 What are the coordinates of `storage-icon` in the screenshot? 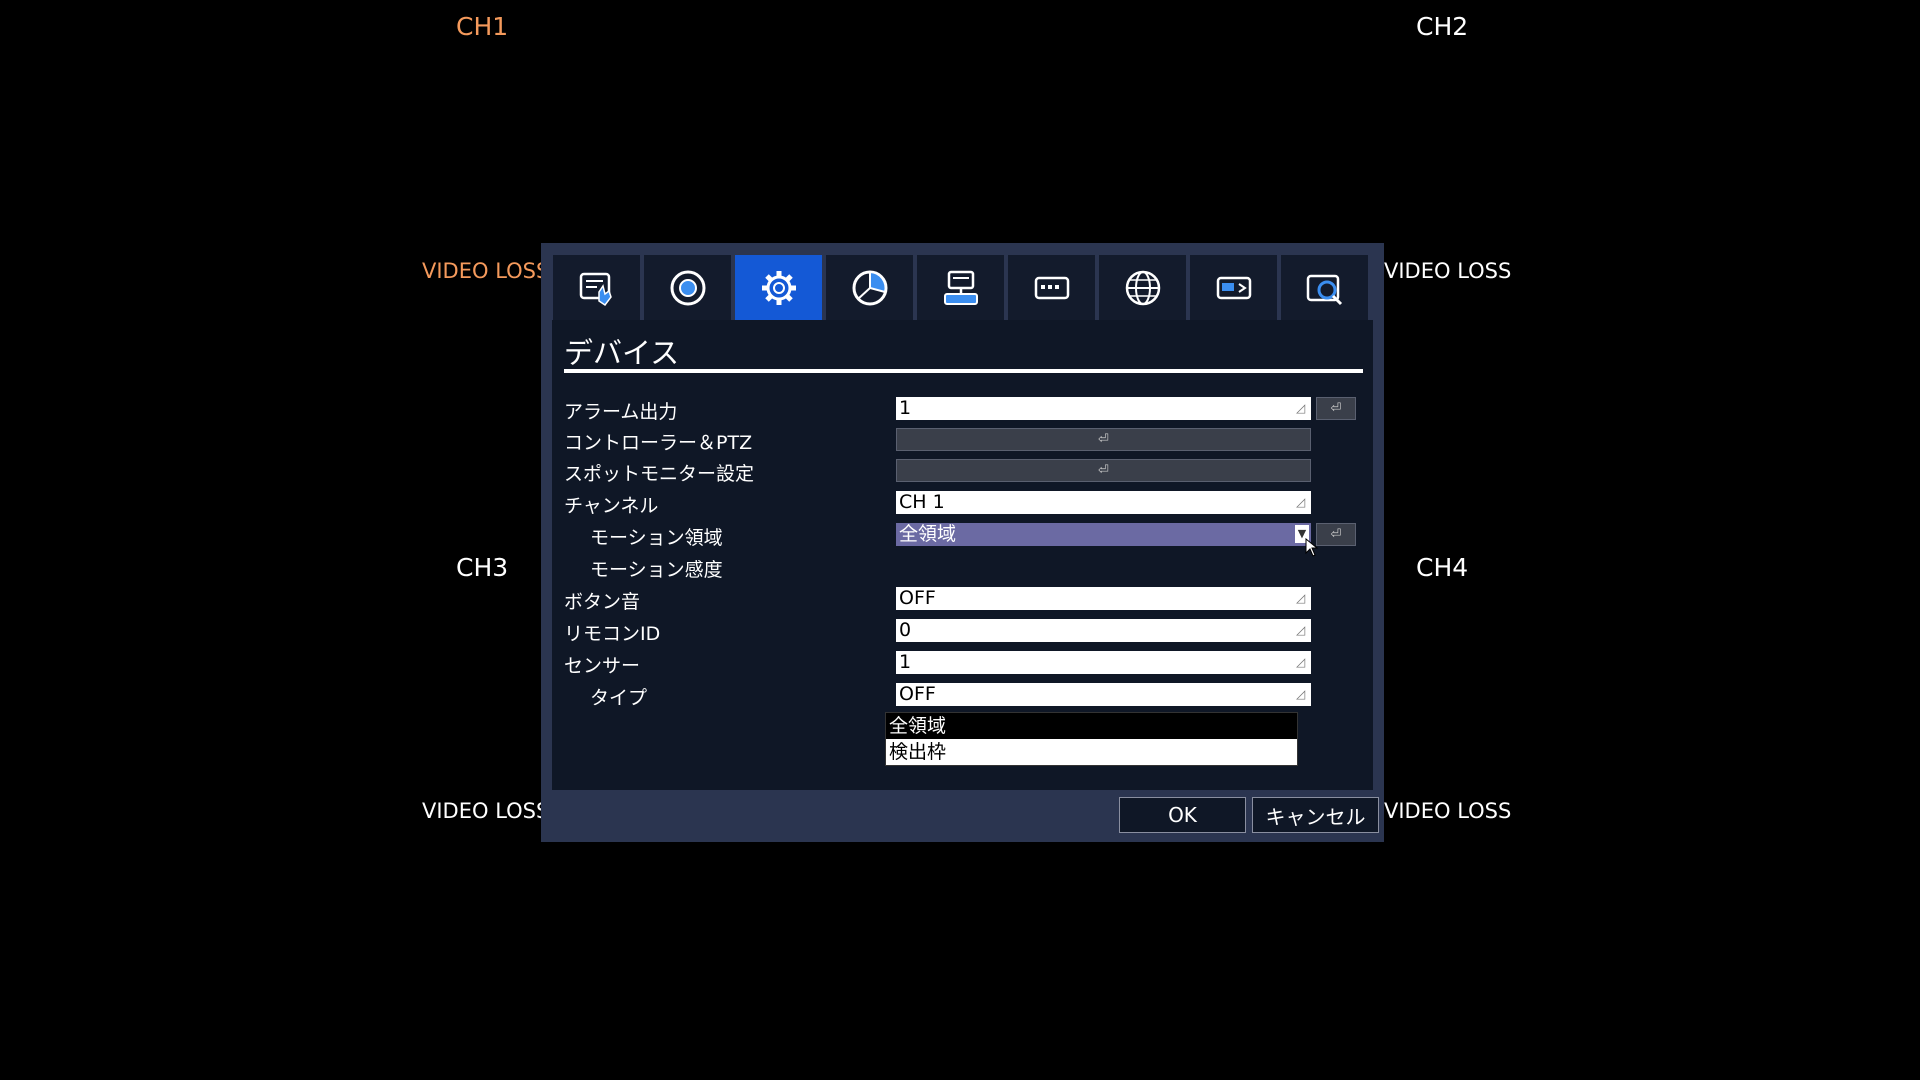 It's located at (1233, 287).